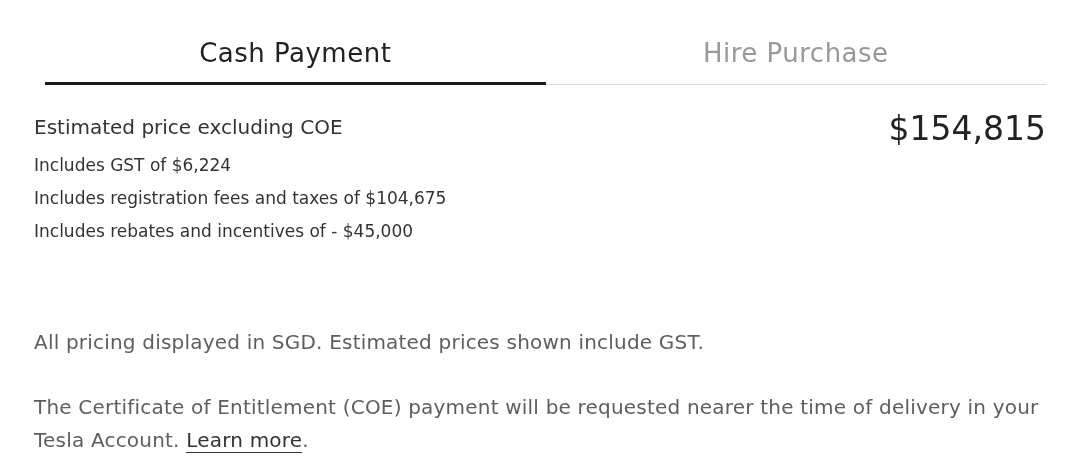 The width and height of the screenshot is (1080, 471). What do you see at coordinates (224, 231) in the screenshot?
I see `price-detail: Includes rebates and incentives of - $45,000` at bounding box center [224, 231].